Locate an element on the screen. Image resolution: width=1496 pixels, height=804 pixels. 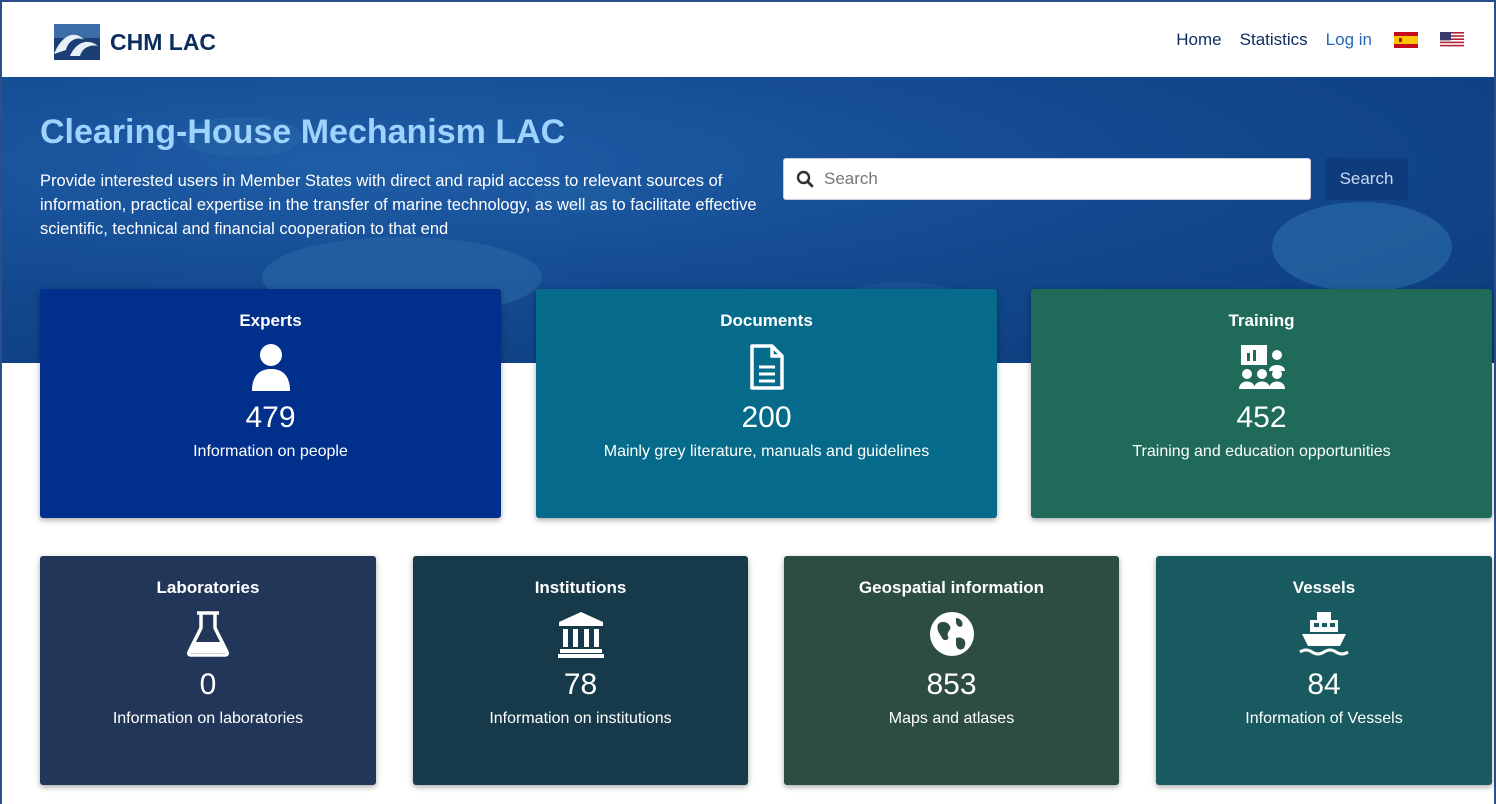
card-description: Maps and atlases is located at coordinates (951, 718).